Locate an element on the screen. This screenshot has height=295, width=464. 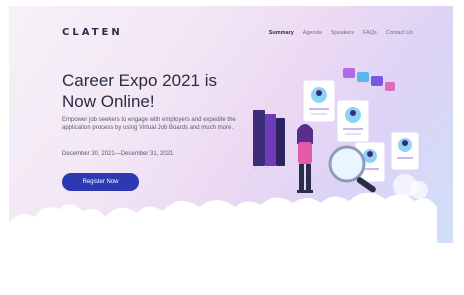
person-icon is located at coordinates (305, 158).